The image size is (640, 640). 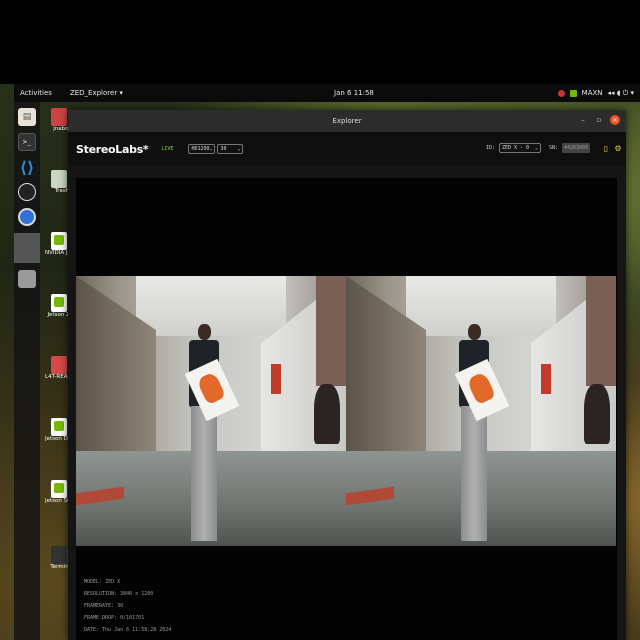 What do you see at coordinates (59, 365) in the screenshot?
I see `drive-icon` at bounding box center [59, 365].